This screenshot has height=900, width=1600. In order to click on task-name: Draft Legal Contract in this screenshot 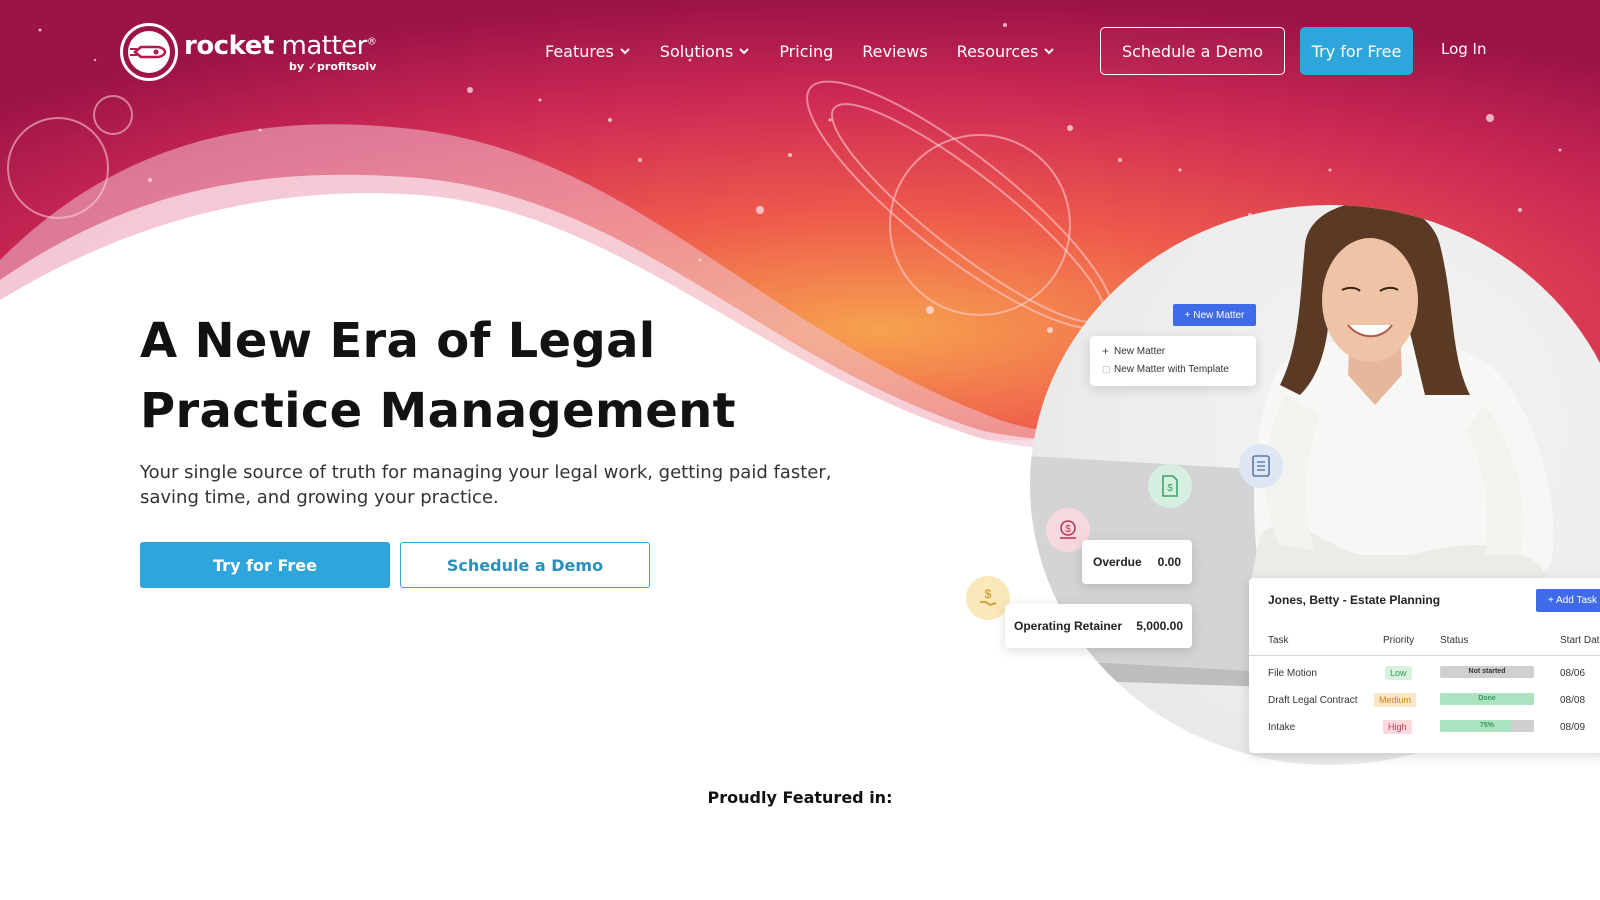, I will do `click(1313, 700)`.